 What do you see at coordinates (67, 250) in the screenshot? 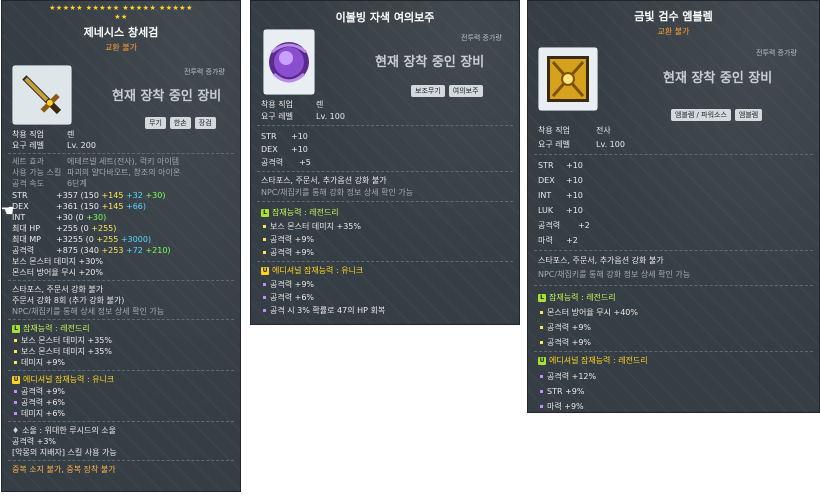
I see `stat-total: +875` at bounding box center [67, 250].